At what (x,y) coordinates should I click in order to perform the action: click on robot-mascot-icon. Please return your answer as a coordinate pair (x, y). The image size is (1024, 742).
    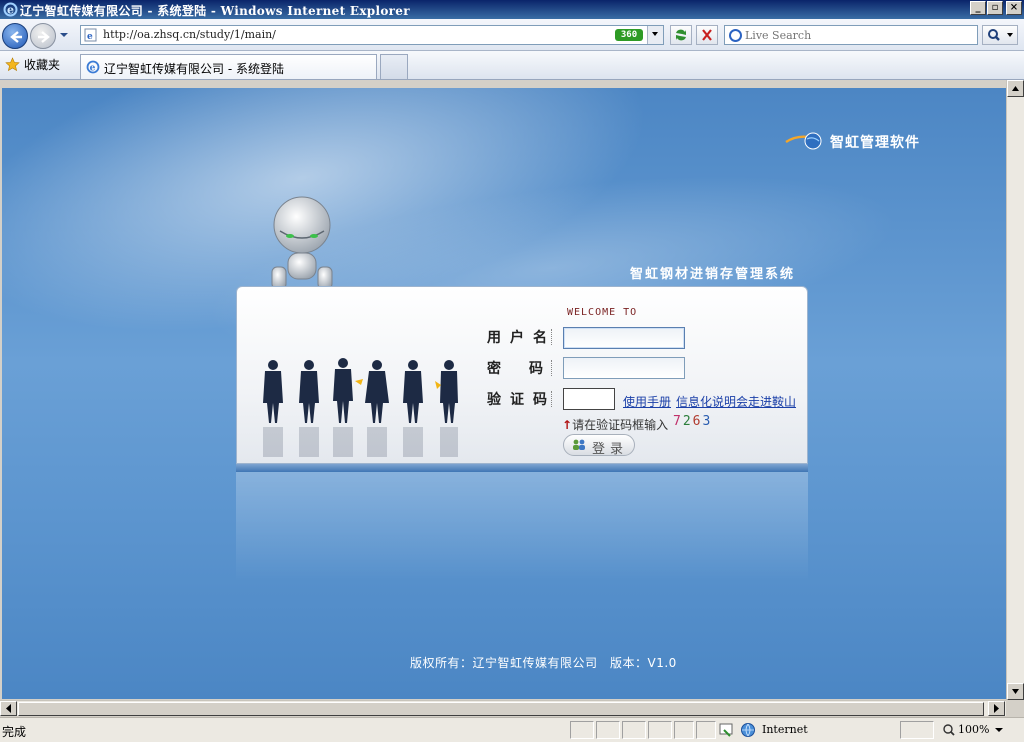
    Looking at the image, I should click on (302, 245).